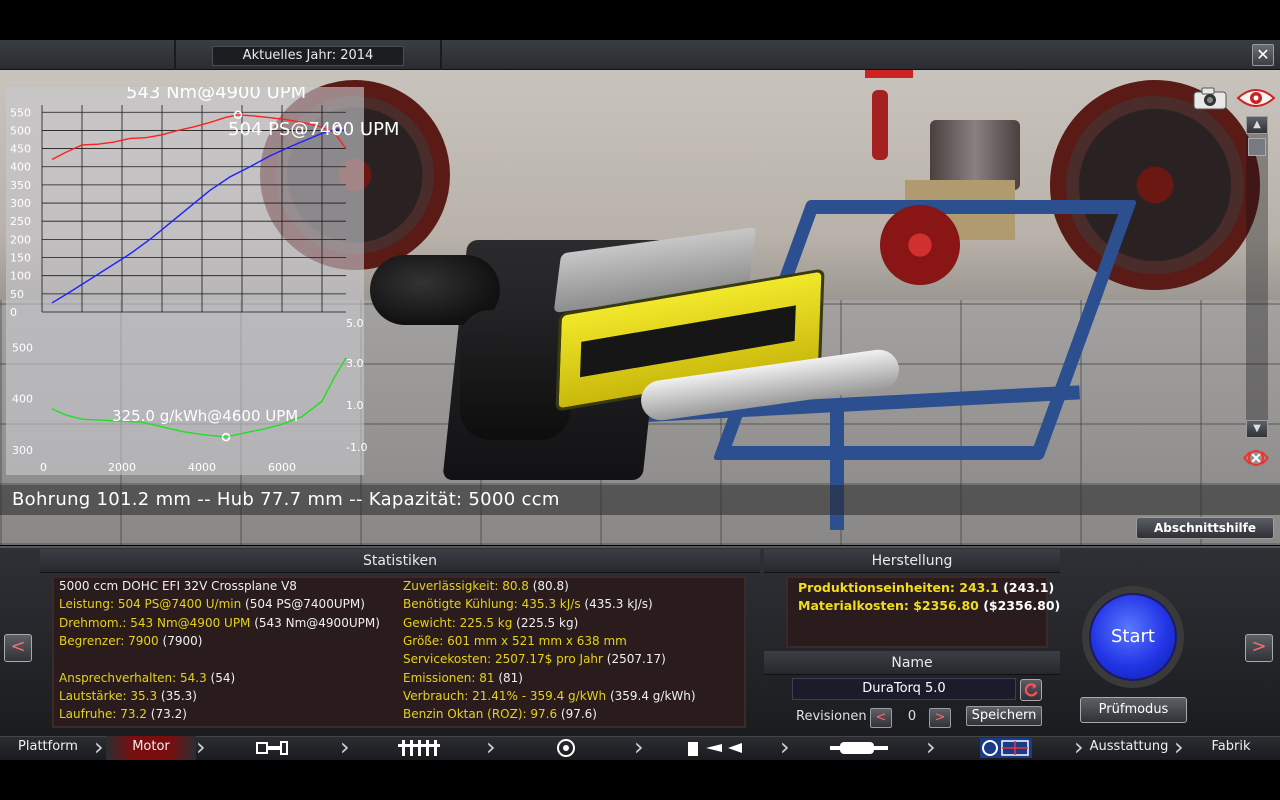  What do you see at coordinates (1205, 528) in the screenshot?
I see `section-help-button: Abschnittshilfe` at bounding box center [1205, 528].